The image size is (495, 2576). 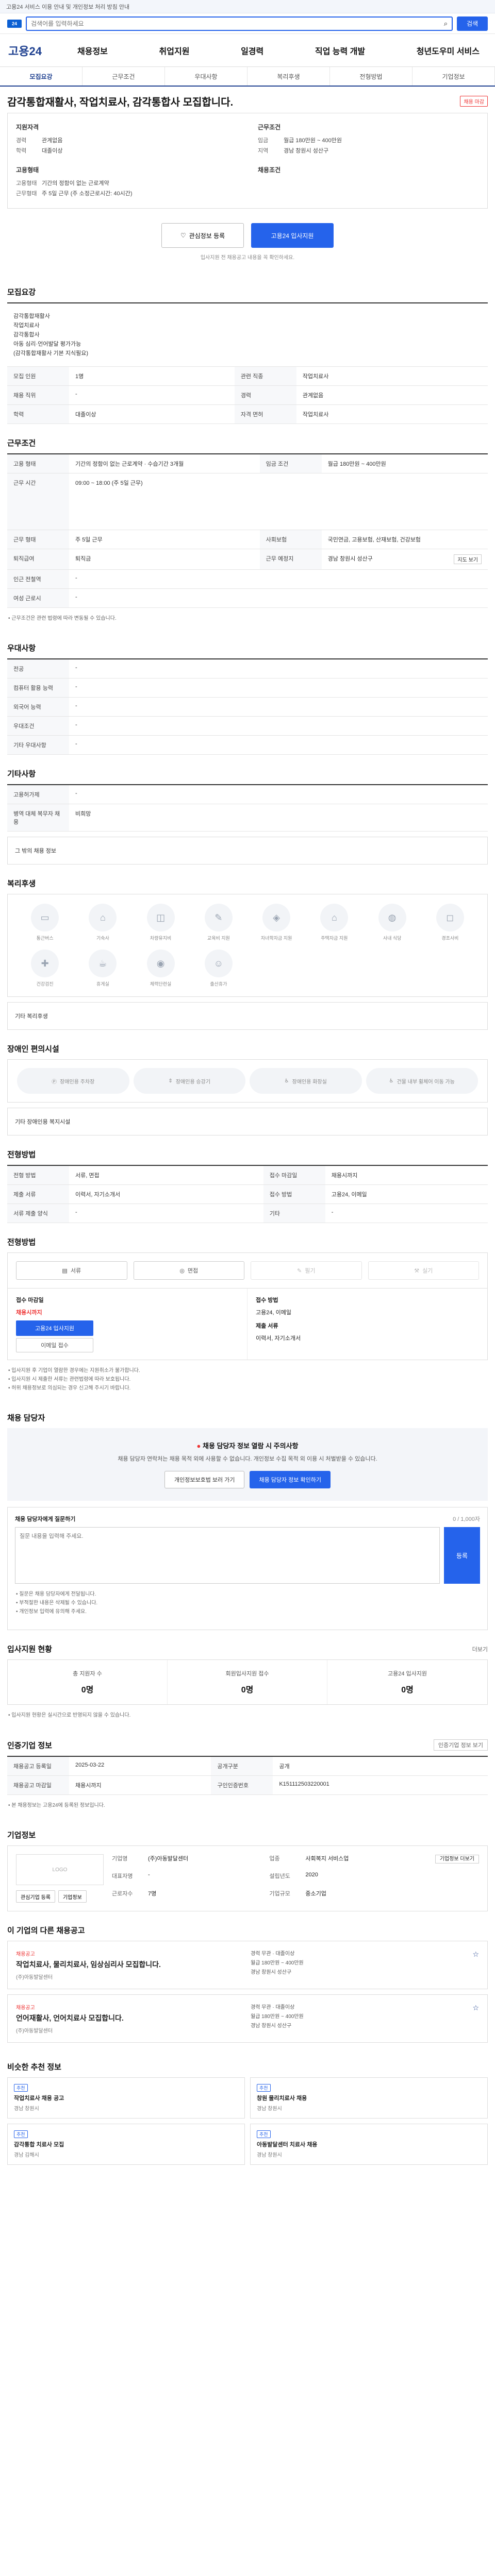 What do you see at coordinates (407, 1682) in the screenshot?
I see `stat-online: 고용24 입사지원 0명` at bounding box center [407, 1682].